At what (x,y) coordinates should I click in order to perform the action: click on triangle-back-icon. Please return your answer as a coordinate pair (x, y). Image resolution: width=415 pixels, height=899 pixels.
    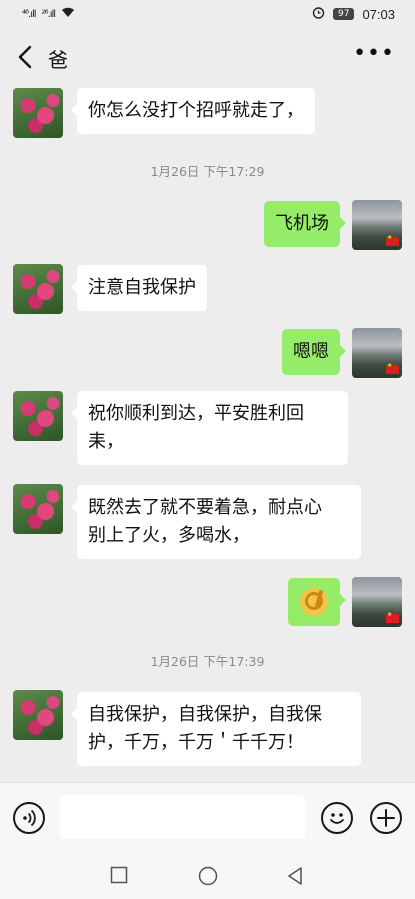
    Looking at the image, I should click on (295, 876).